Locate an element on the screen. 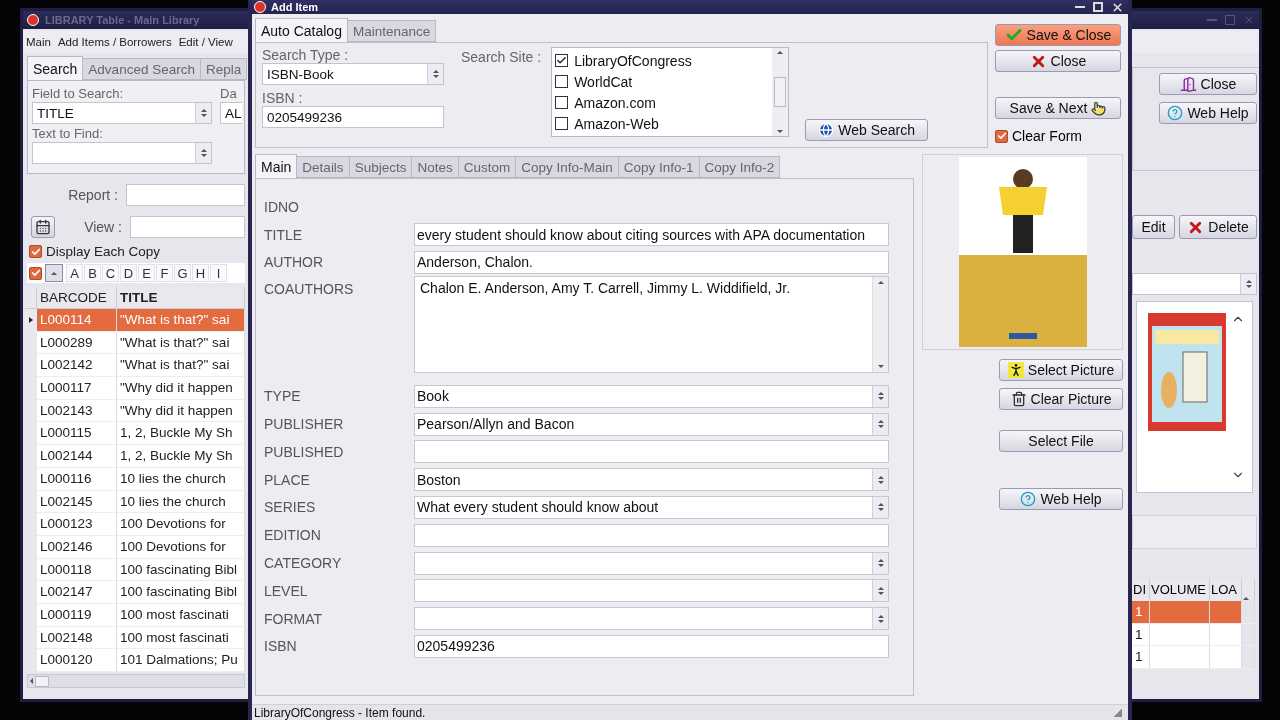 This screenshot has height=720, width=1280. menu-item: Main is located at coordinates (38, 42).